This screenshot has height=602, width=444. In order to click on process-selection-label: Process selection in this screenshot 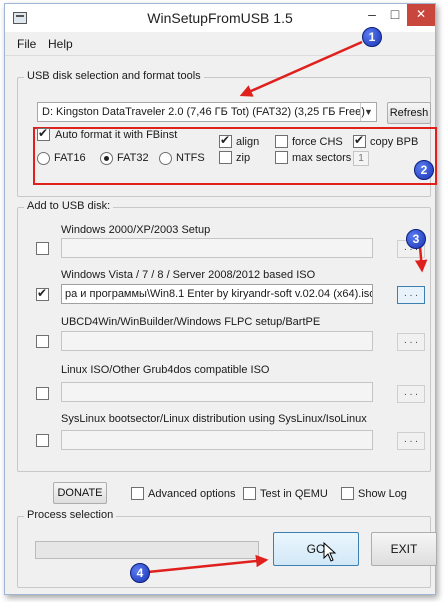, I will do `click(70, 515)`.